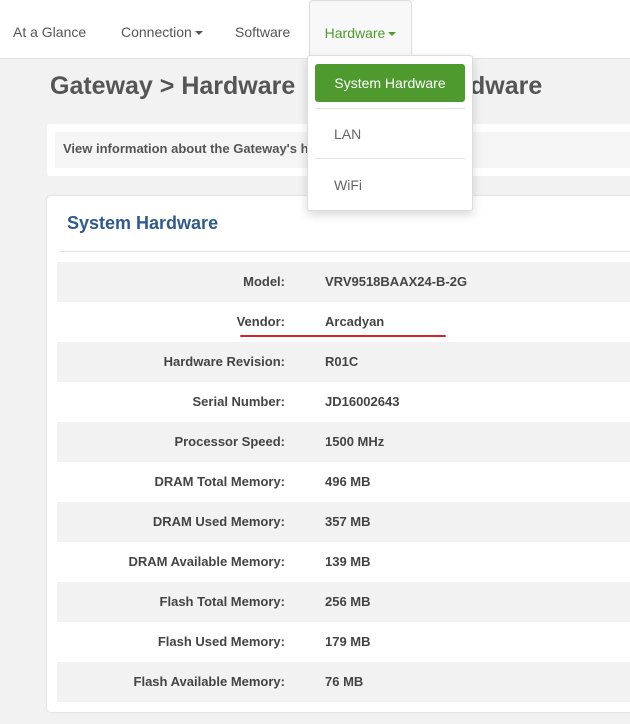 Image resolution: width=630 pixels, height=724 pixels. What do you see at coordinates (355, 441) in the screenshot?
I see `row-value: 1500 MHz` at bounding box center [355, 441].